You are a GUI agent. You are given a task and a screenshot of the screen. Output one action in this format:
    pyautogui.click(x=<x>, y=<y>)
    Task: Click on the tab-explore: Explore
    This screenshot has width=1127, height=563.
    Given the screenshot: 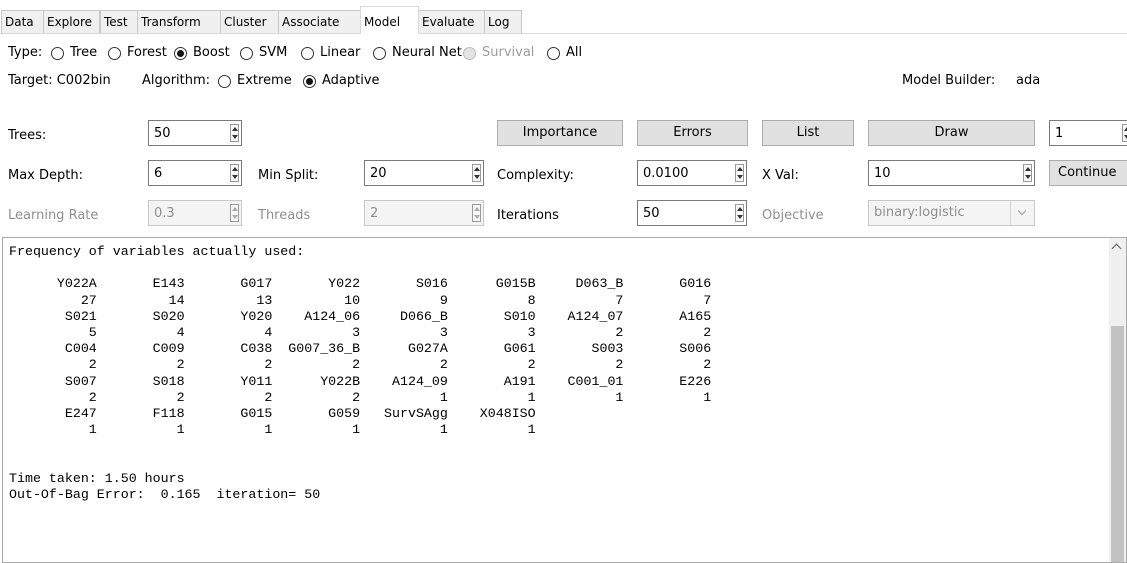 What is the action you would take?
    pyautogui.click(x=71, y=22)
    